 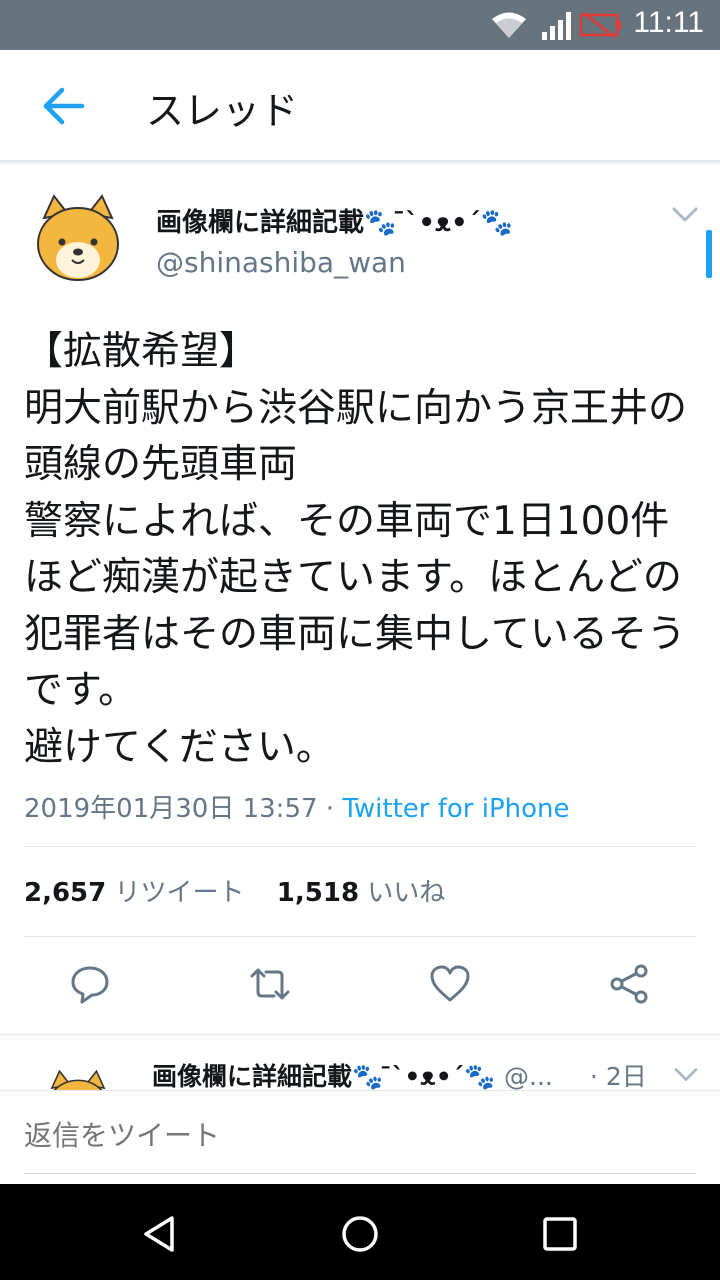 I want to click on scrollbar, so click(x=709, y=254).